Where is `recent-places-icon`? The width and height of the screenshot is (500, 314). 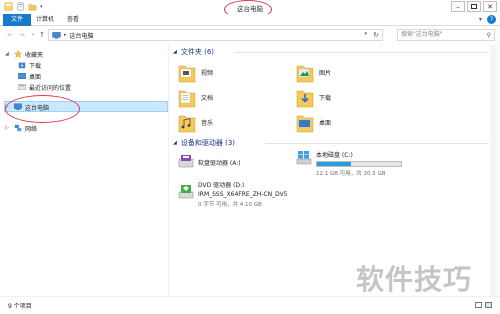
recent-places-icon is located at coordinates (22, 87).